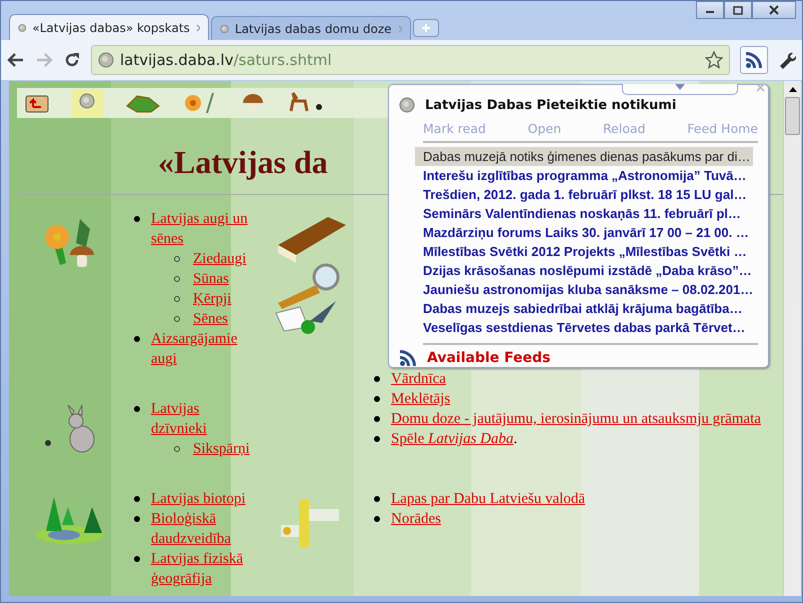  Describe the element at coordinates (70, 520) in the screenshot. I see `forest-pond-drawing` at that location.